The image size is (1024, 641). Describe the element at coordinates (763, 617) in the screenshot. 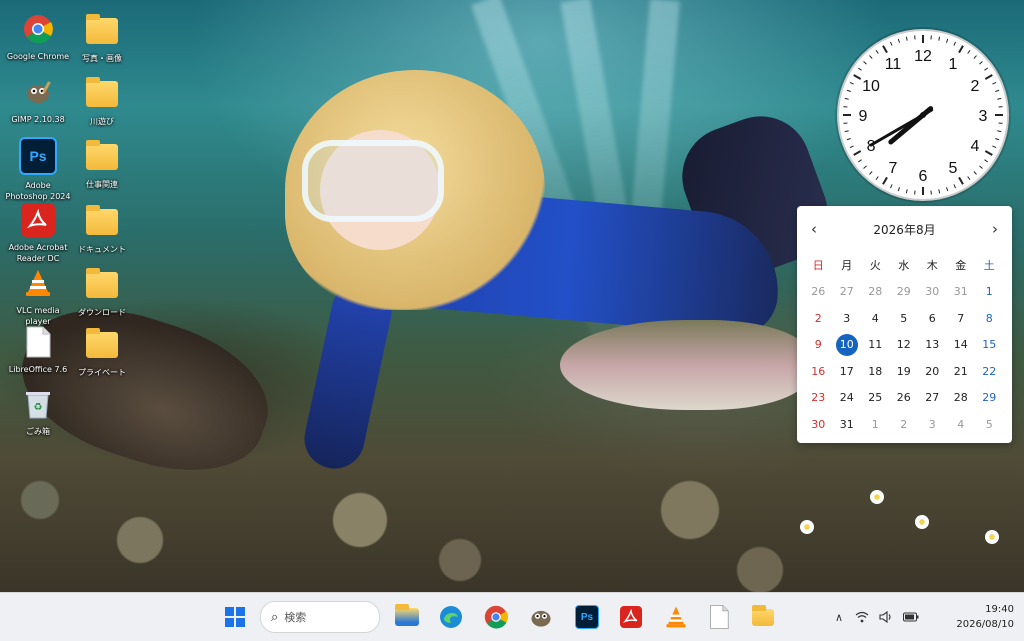

I see `taskbar-folder` at that location.